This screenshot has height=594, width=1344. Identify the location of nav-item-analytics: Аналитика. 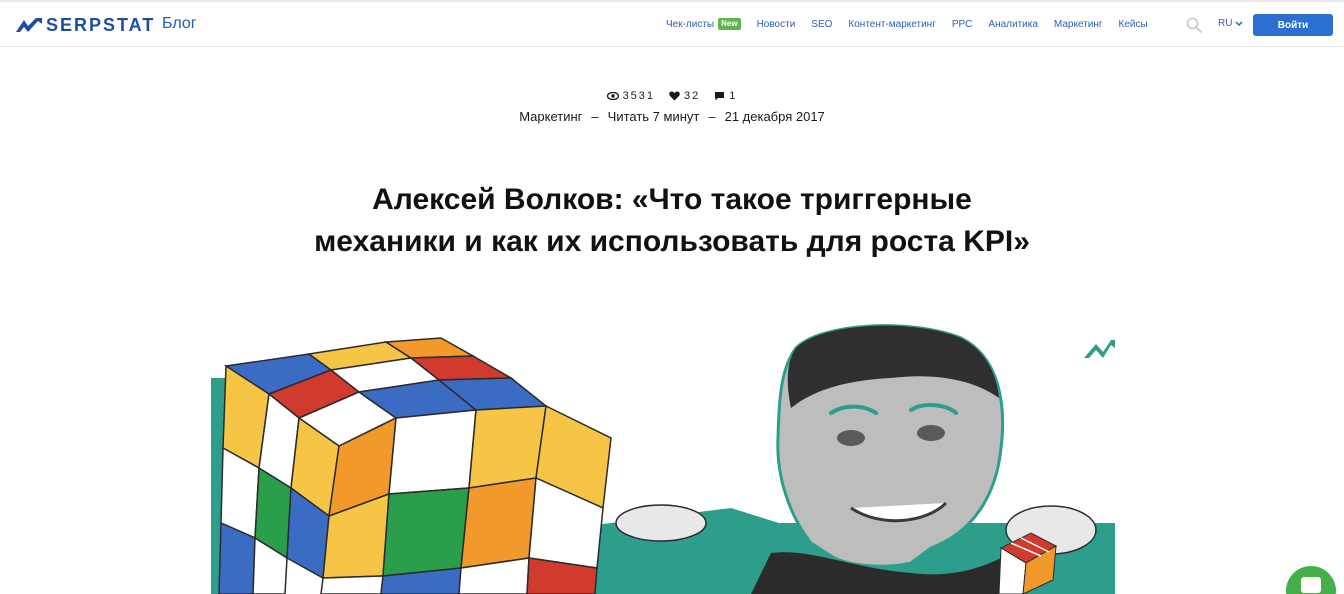
(1013, 24).